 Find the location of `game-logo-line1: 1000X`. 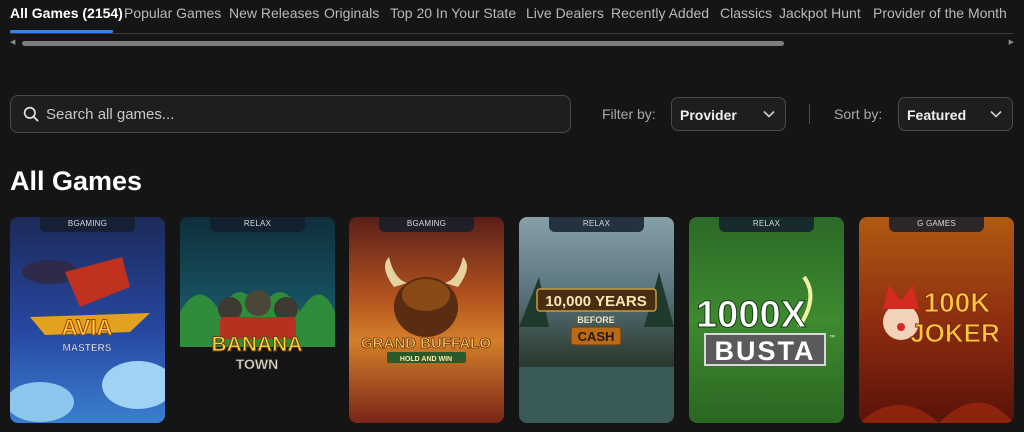

game-logo-line1: 1000X is located at coordinates (751, 315).